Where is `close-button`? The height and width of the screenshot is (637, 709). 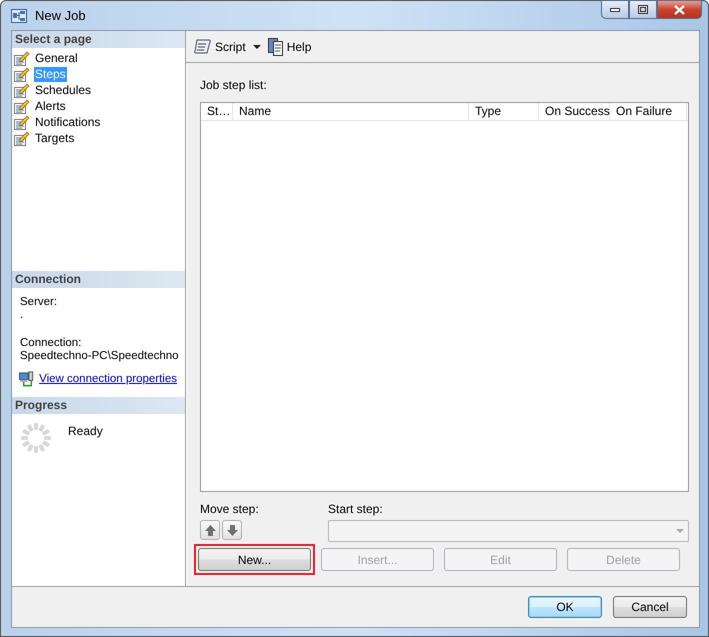 close-button is located at coordinates (679, 9).